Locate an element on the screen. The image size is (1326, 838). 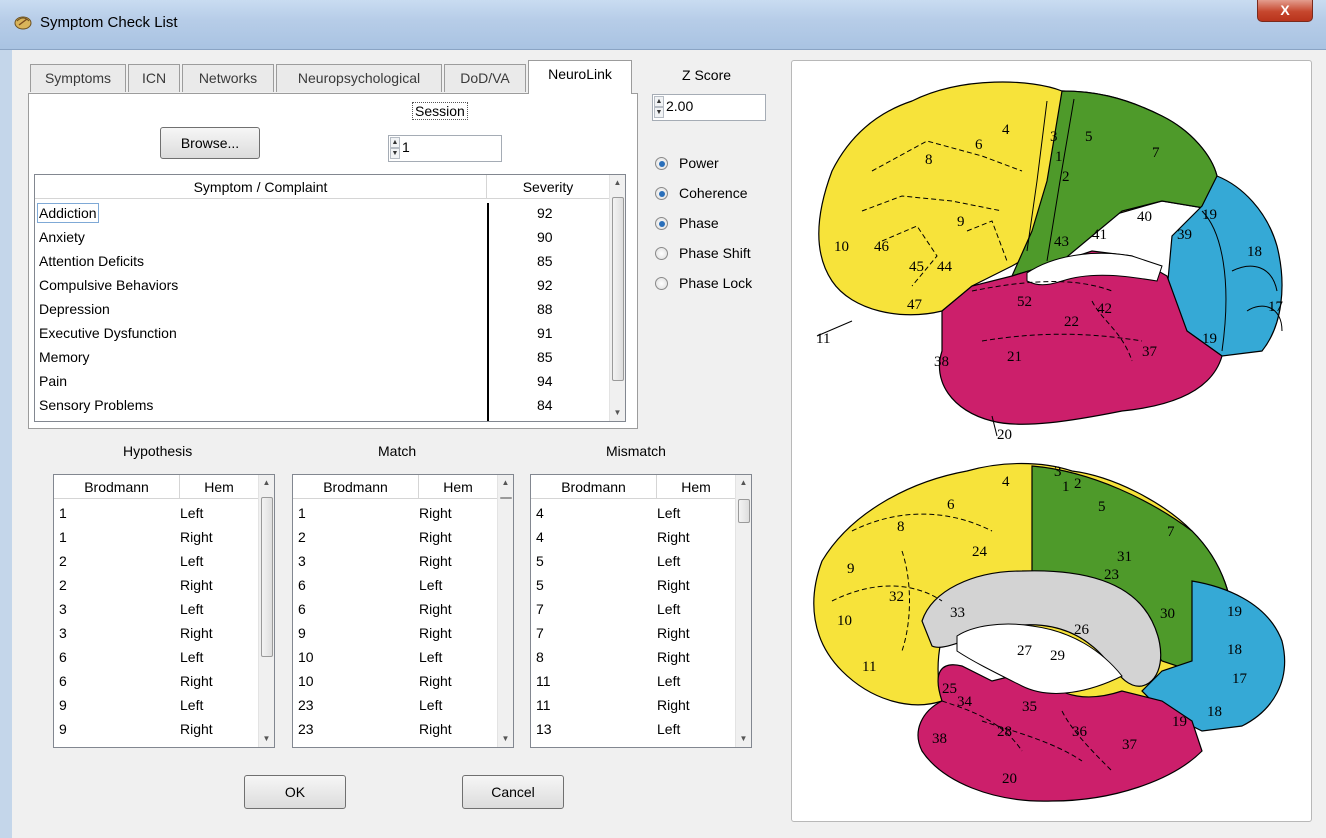
tab-icn: ICN is located at coordinates (154, 78).